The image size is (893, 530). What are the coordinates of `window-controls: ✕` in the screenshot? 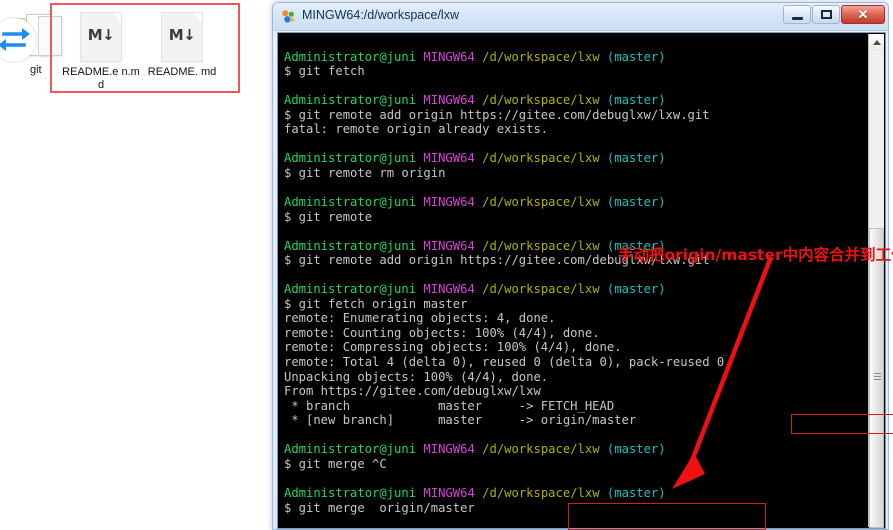 It's located at (834, 14).